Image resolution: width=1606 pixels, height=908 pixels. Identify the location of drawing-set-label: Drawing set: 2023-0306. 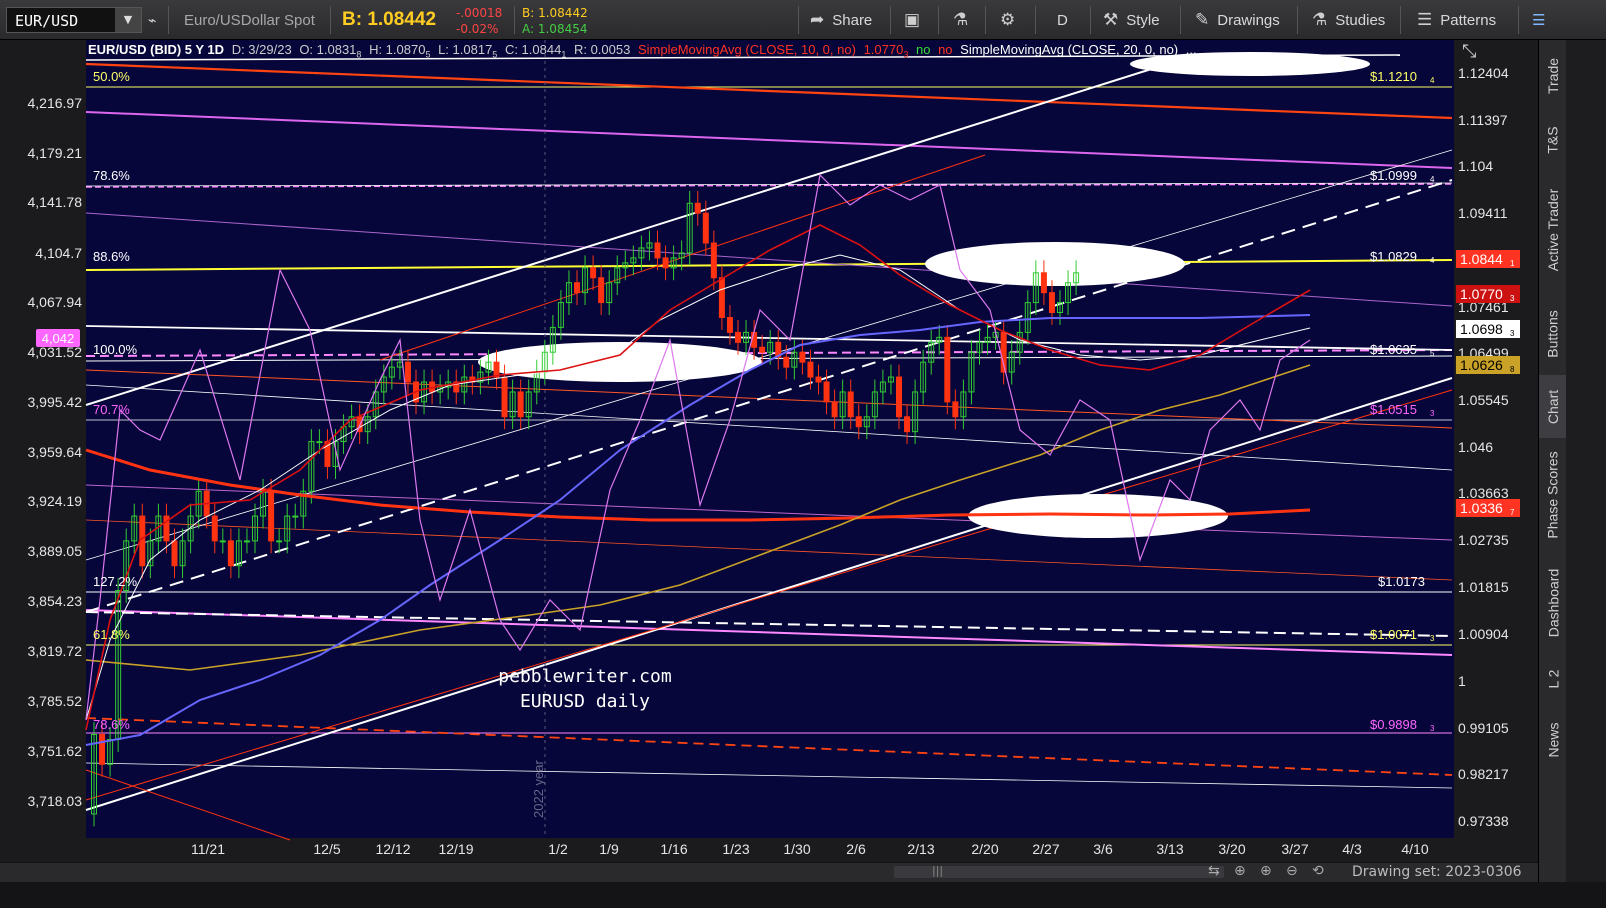
(1437, 872).